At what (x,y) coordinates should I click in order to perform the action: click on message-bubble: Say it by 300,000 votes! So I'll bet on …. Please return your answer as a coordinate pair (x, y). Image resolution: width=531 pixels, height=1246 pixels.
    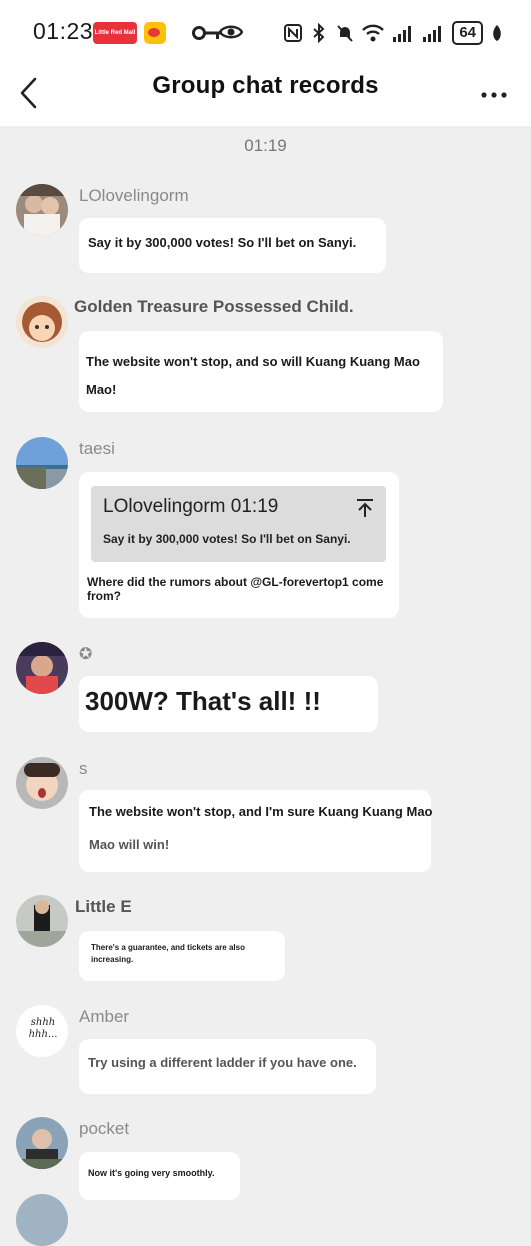
    Looking at the image, I should click on (232, 245).